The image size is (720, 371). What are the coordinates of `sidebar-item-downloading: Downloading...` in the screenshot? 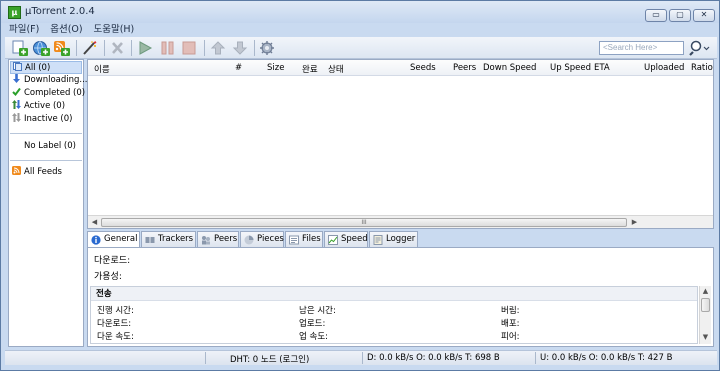 It's located at (50, 80).